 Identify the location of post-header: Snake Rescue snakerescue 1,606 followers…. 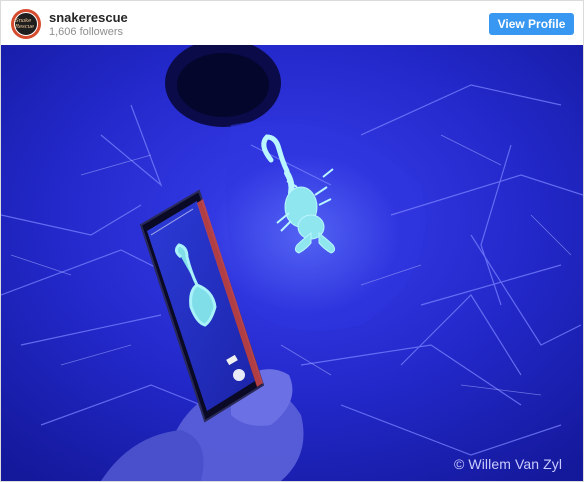
(292, 23).